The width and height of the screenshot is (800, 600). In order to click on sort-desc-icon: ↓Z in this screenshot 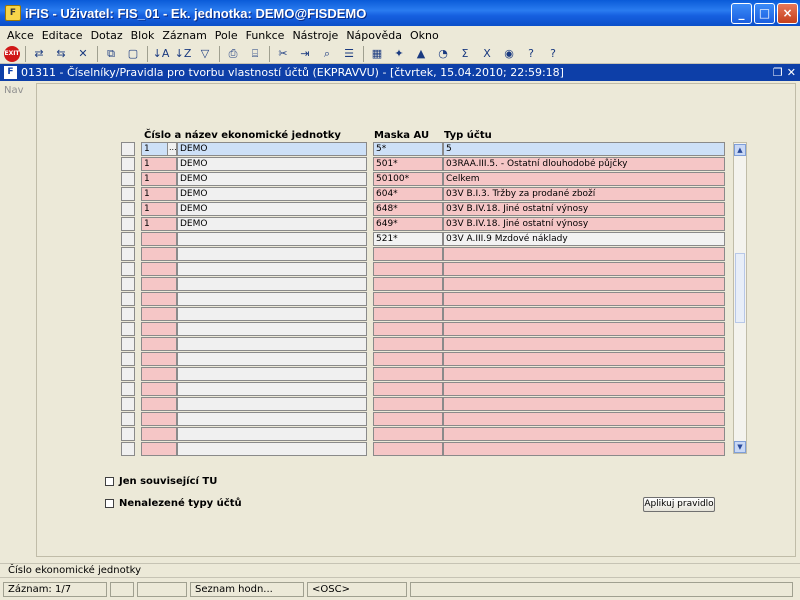, I will do `click(183, 54)`.